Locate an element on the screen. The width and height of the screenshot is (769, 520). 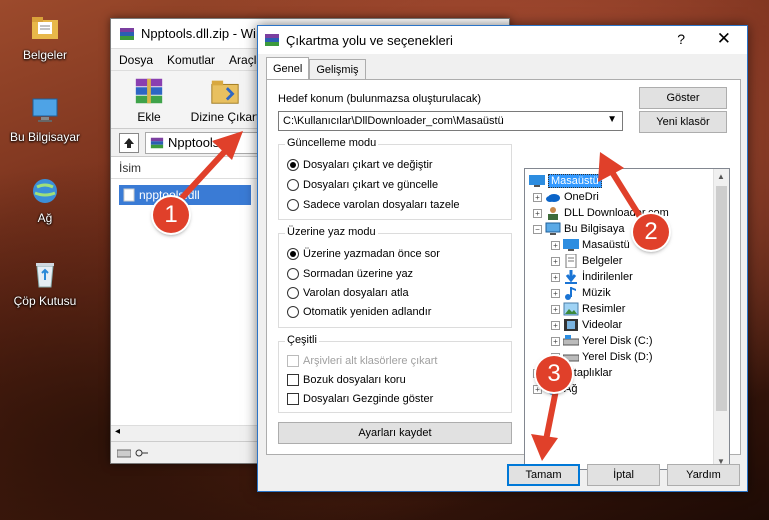
radio-auto-rename: Otomatik yeniden adlandır is located at coordinates (359, 312).